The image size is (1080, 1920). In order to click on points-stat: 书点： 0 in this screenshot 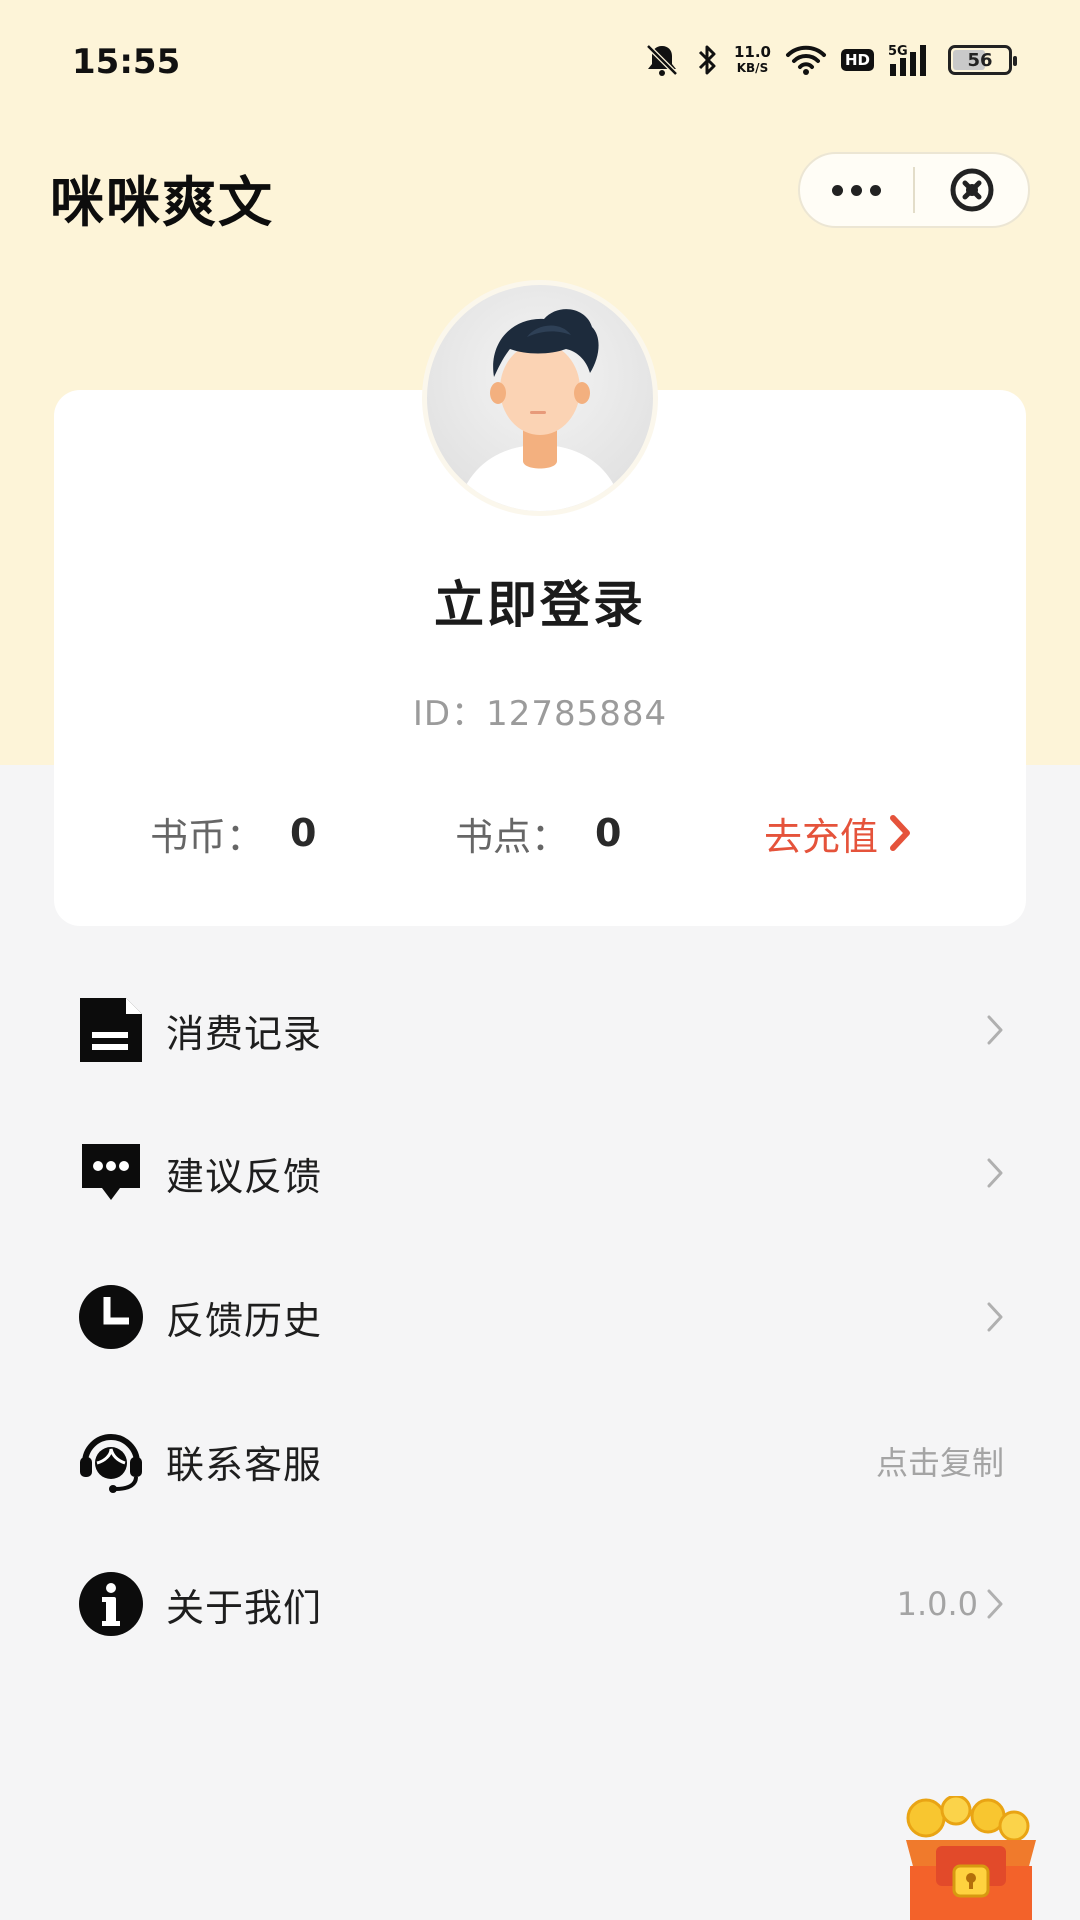, I will do `click(538, 833)`.